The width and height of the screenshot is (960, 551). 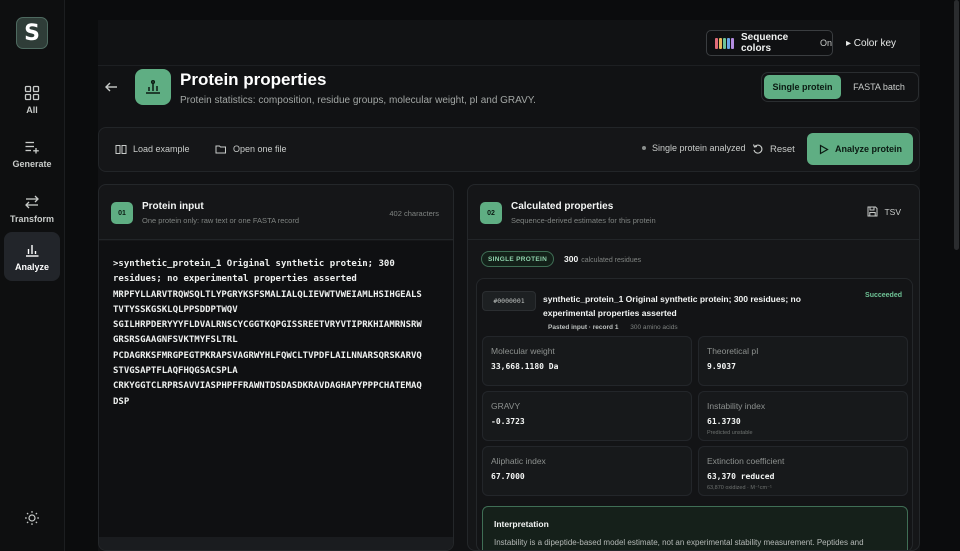 What do you see at coordinates (736, 406) in the screenshot?
I see `metric-label: Instability index` at bounding box center [736, 406].